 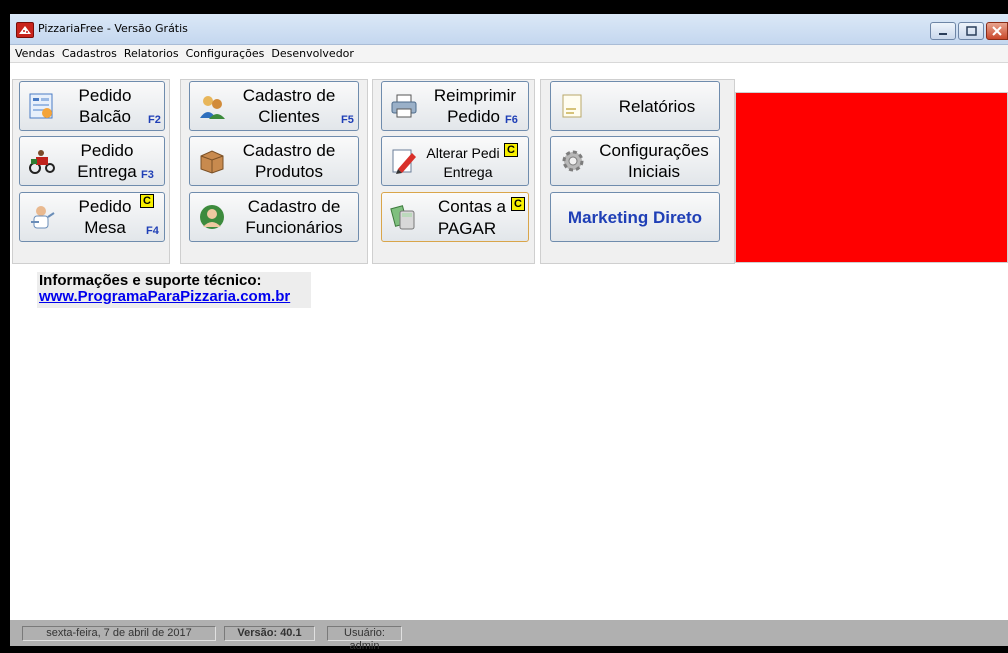 What do you see at coordinates (92, 217) in the screenshot?
I see `pedido-mesa-button: Pedido C Mesa F4` at bounding box center [92, 217].